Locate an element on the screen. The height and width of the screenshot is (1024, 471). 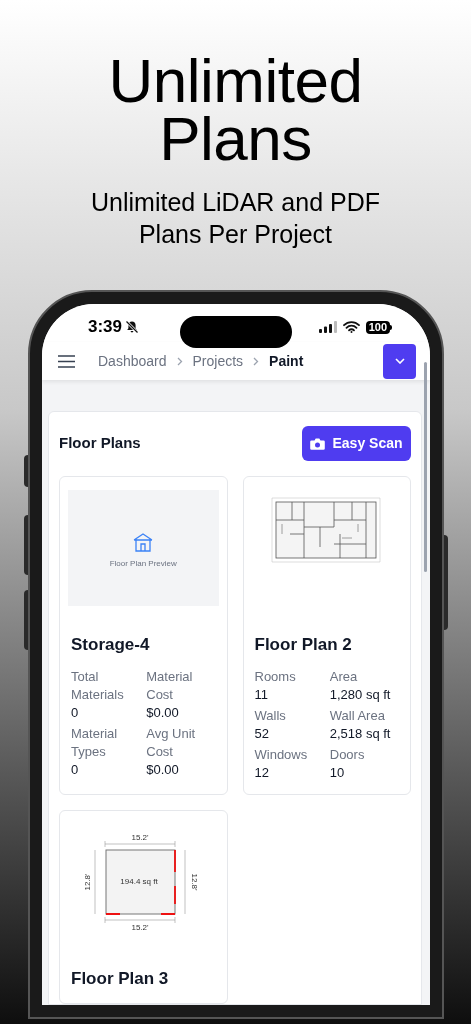
wifi-icon is located at coordinates (351, 327).